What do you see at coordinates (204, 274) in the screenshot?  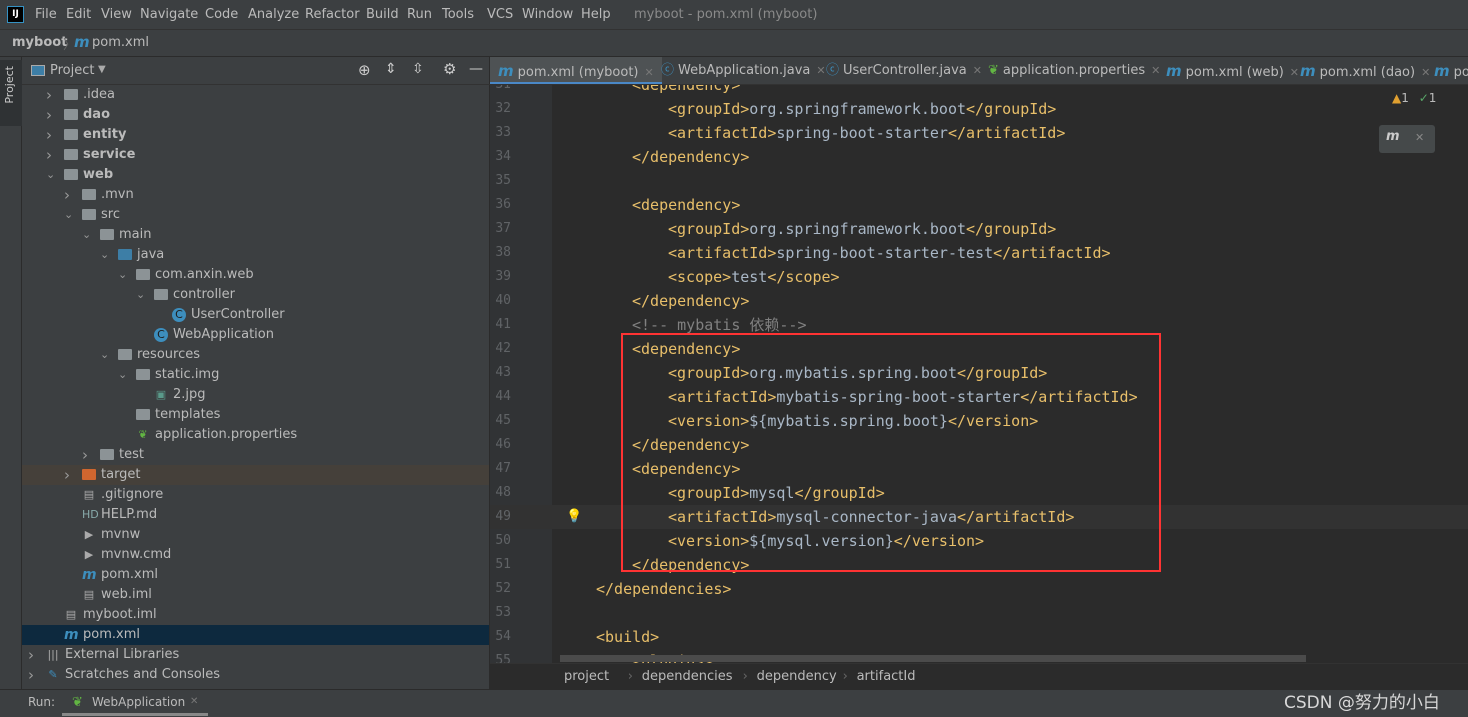 I see `tree-item-label: com.anxin.web` at bounding box center [204, 274].